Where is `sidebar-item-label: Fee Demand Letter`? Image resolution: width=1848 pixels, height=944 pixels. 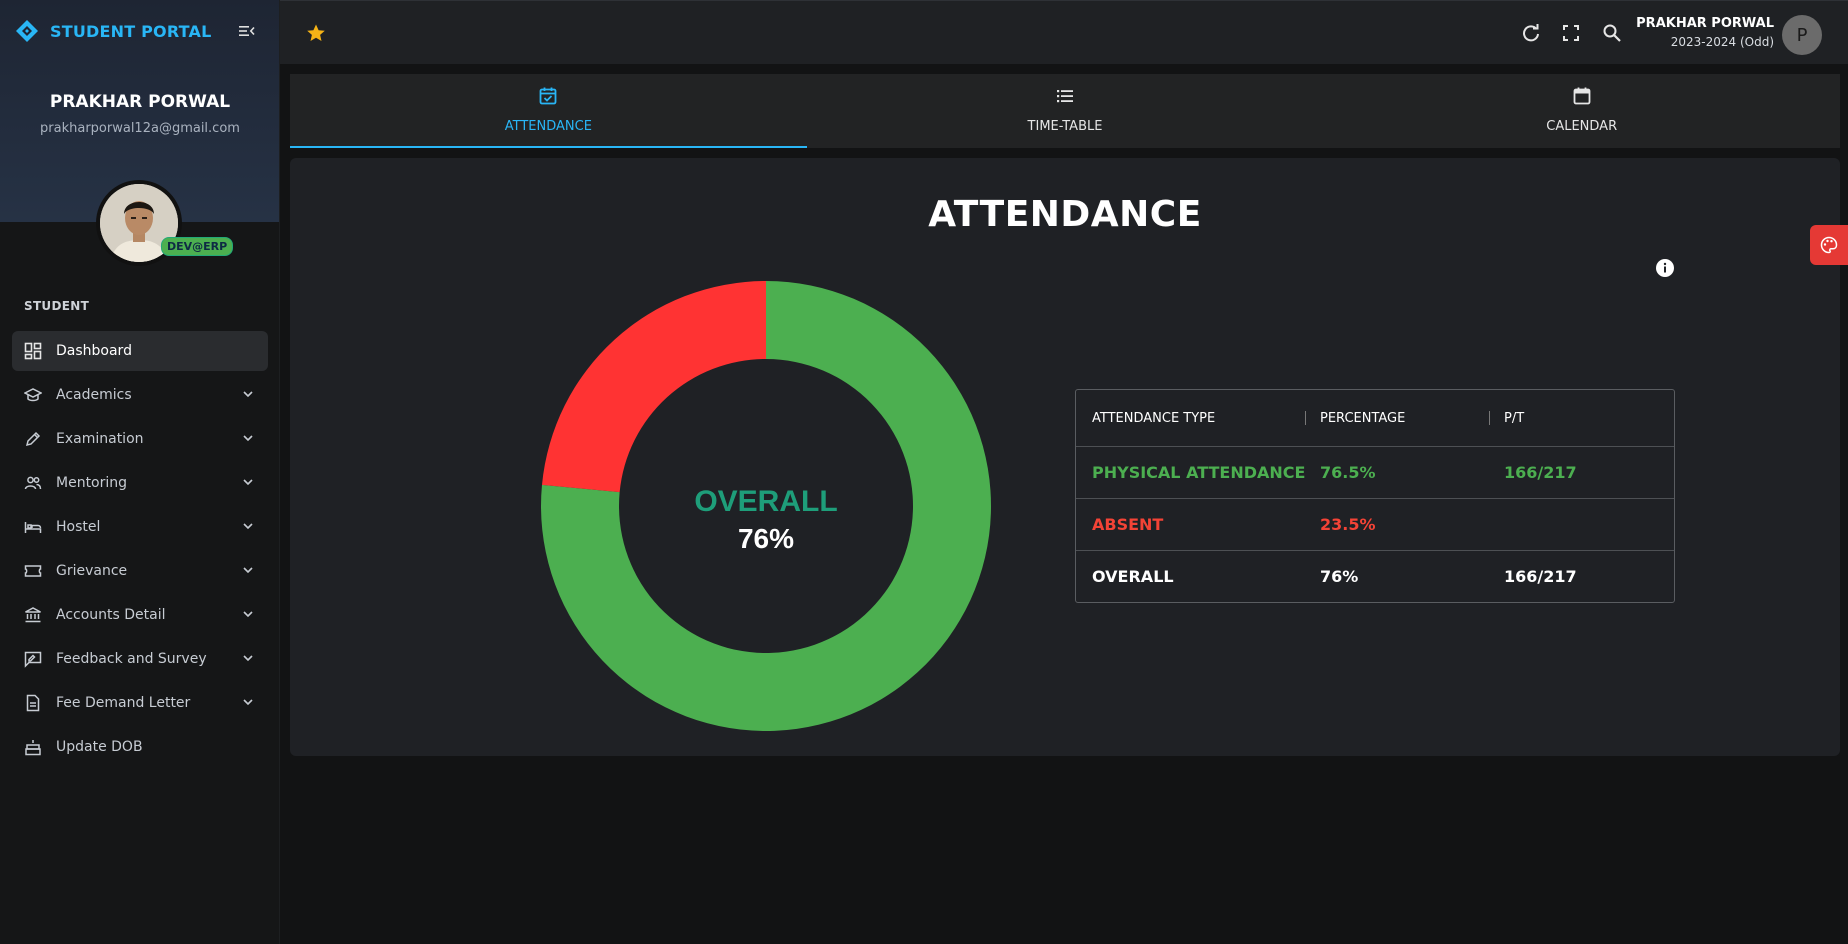
sidebar-item-label: Fee Demand Letter is located at coordinates (123, 703).